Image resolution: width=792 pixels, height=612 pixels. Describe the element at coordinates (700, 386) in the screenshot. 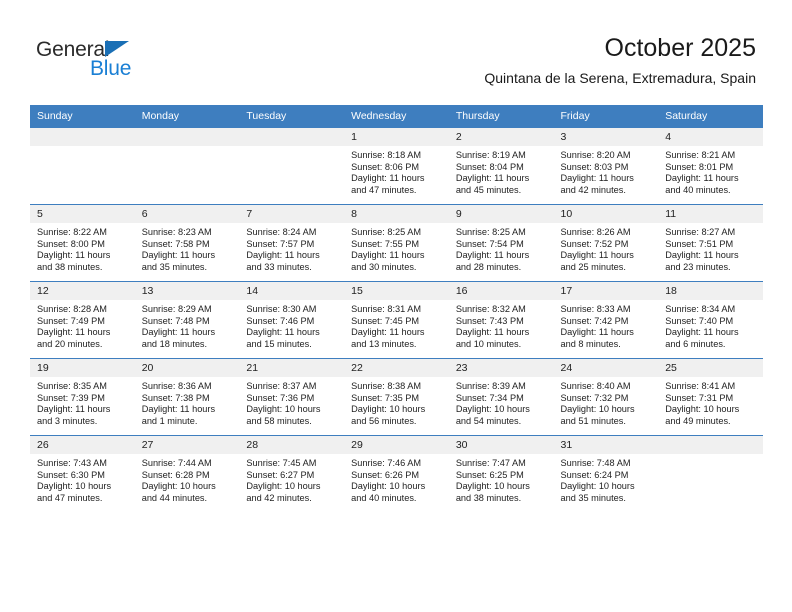

I see `sunrise-text: Sunrise: 8:41 AM` at that location.